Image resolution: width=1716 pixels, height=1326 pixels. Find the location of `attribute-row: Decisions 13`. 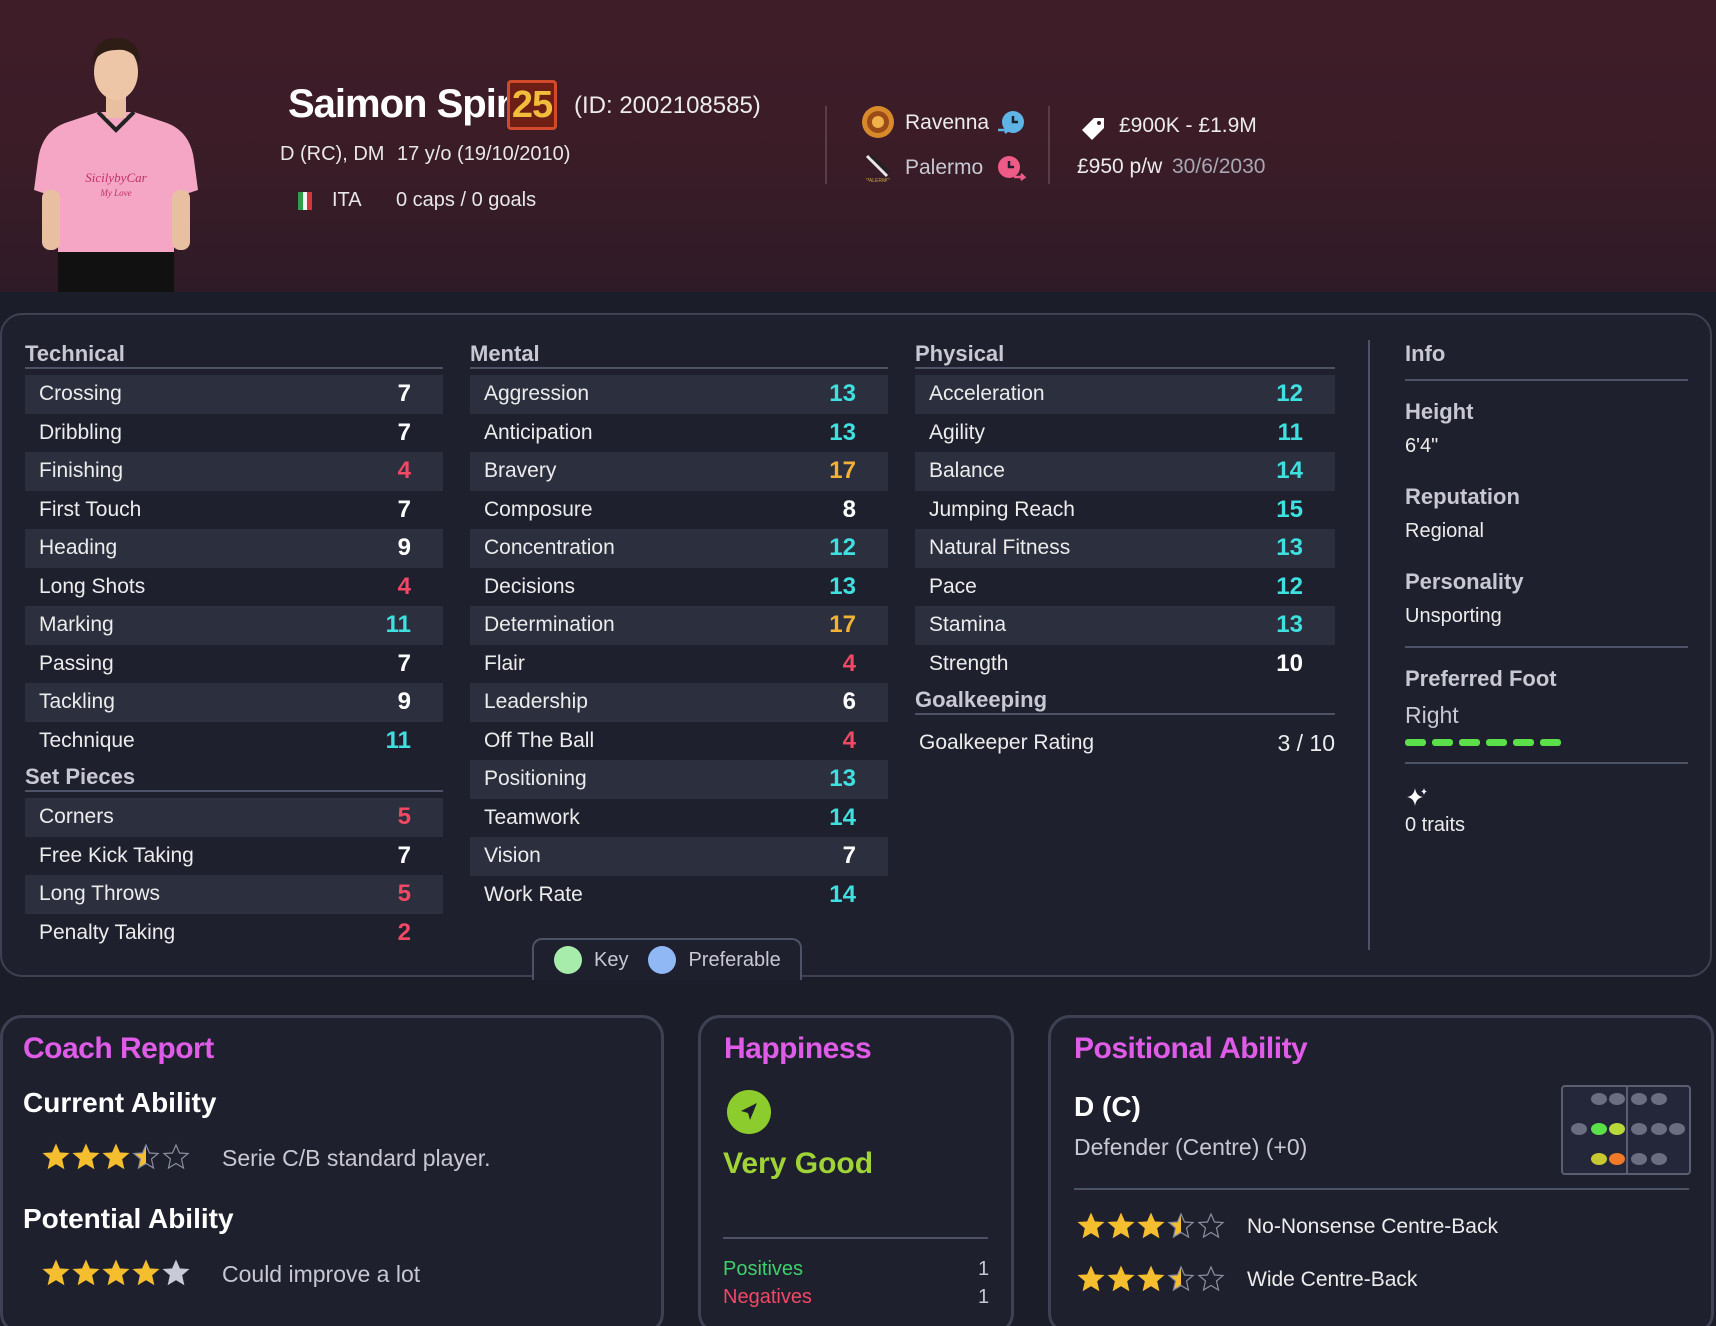

attribute-row: Decisions 13 is located at coordinates (679, 587).